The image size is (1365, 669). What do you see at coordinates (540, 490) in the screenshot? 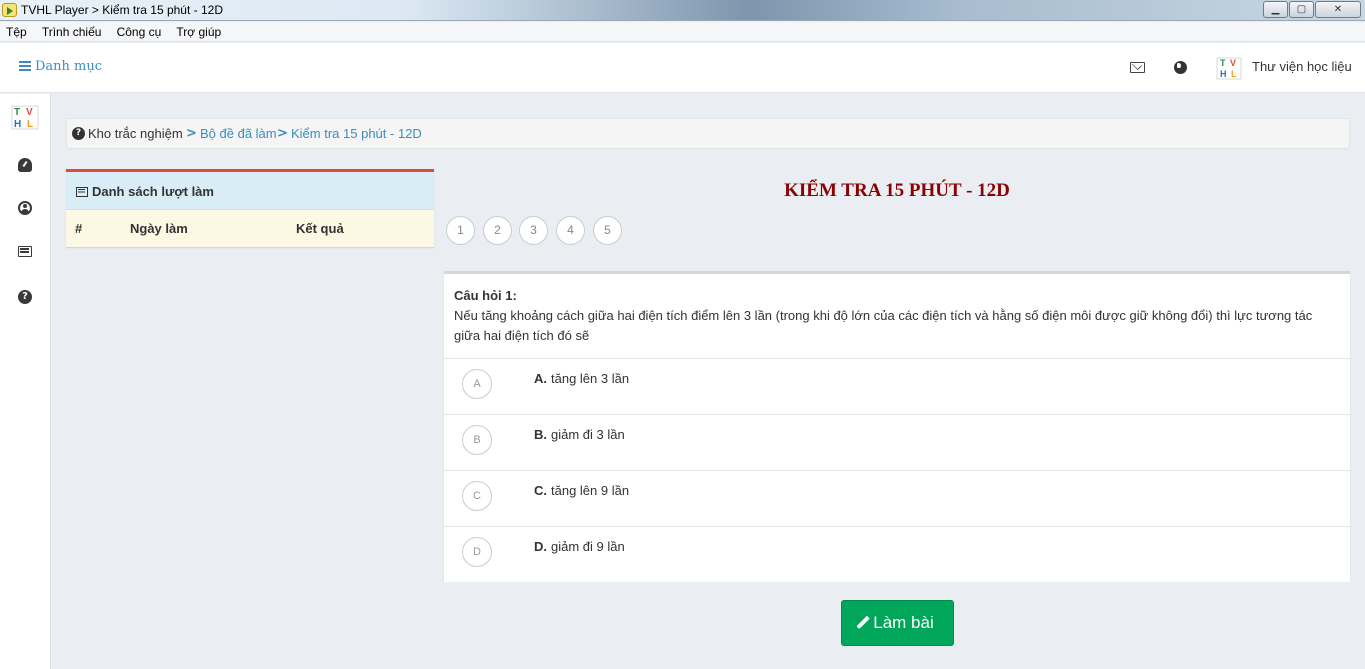
I see `option-label: C.` at bounding box center [540, 490].